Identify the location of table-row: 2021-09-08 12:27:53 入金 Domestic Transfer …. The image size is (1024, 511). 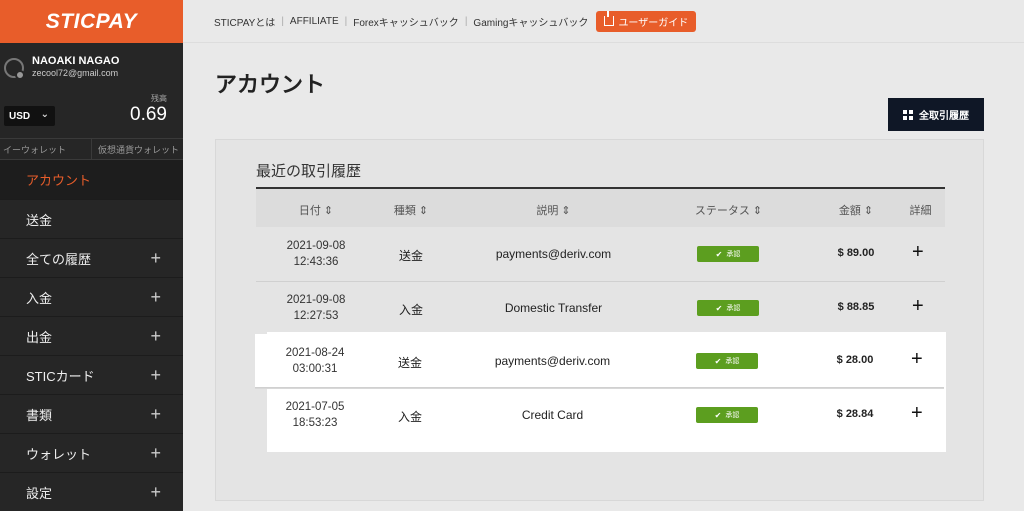
(600, 309).